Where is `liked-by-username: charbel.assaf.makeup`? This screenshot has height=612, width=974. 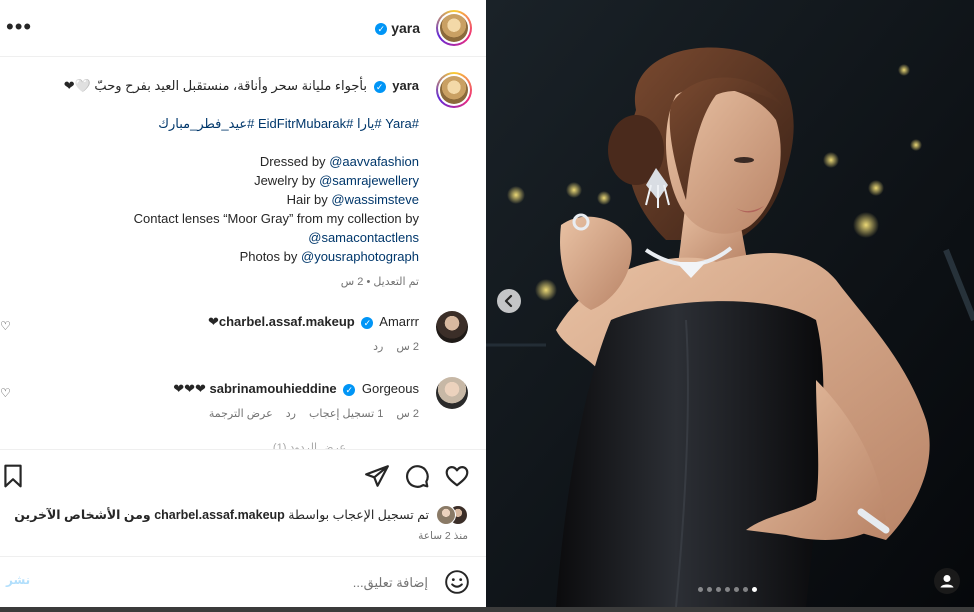
liked-by-username: charbel.assaf.makeup is located at coordinates (219, 515).